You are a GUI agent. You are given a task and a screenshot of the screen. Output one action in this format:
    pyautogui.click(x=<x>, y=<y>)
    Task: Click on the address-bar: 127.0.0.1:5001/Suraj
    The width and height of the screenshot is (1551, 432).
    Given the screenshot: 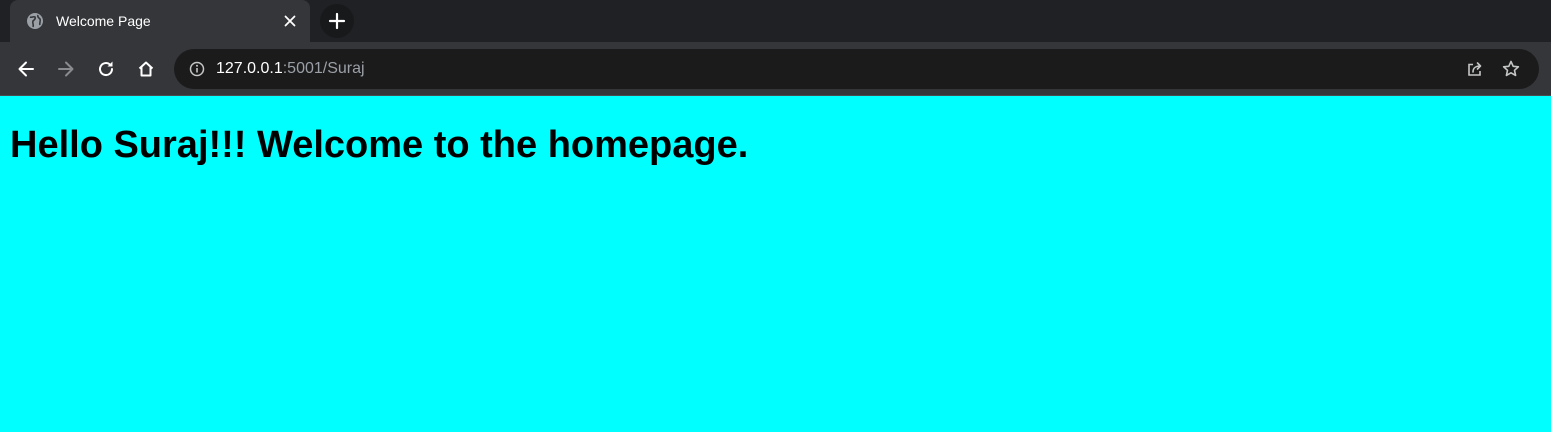 What is the action you would take?
    pyautogui.click(x=856, y=68)
    